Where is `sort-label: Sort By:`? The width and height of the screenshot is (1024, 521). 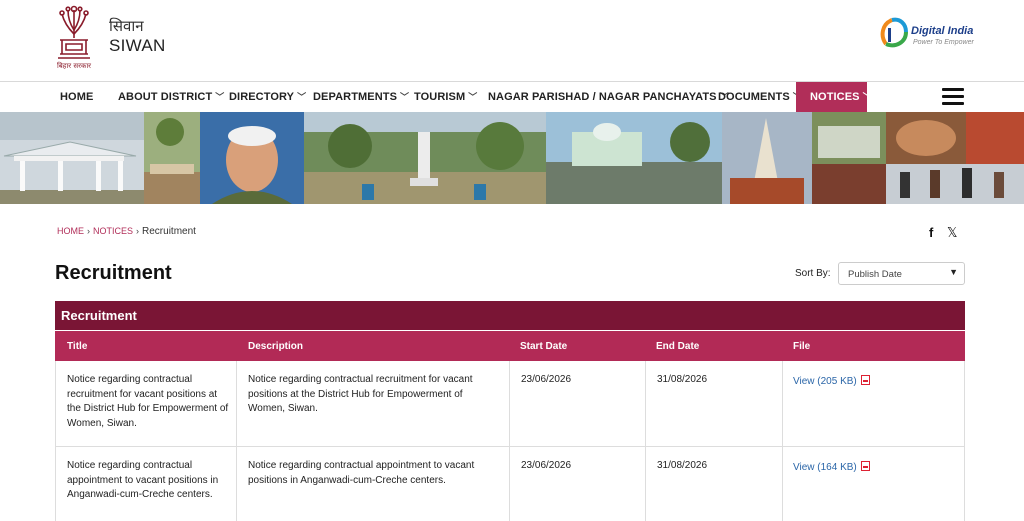
sort-label: Sort By: is located at coordinates (813, 273).